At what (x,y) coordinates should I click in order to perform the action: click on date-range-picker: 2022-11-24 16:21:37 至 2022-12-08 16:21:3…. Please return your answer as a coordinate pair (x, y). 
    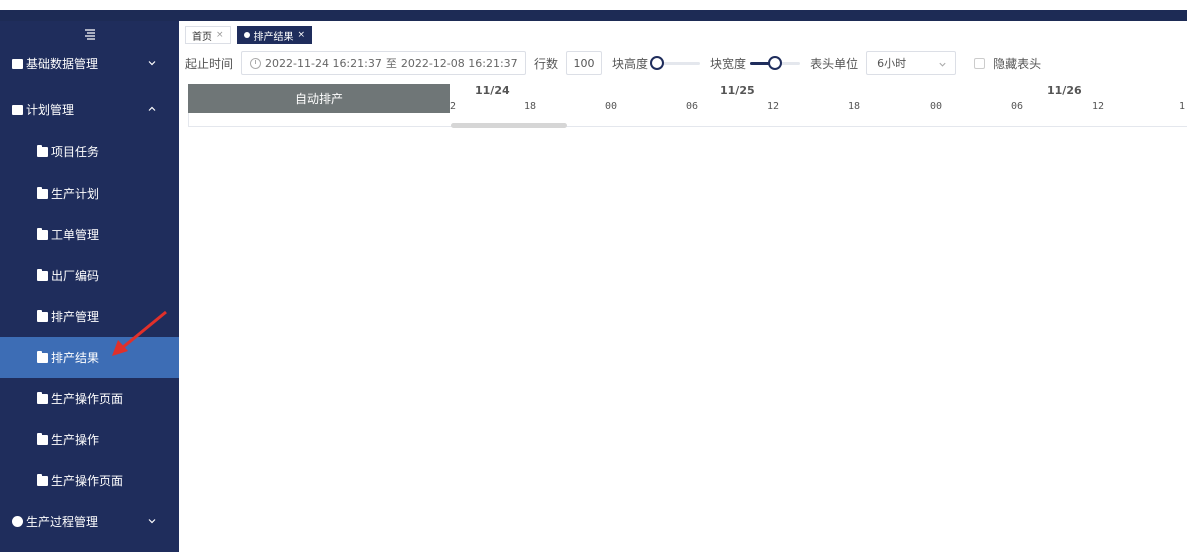
    Looking at the image, I should click on (384, 63).